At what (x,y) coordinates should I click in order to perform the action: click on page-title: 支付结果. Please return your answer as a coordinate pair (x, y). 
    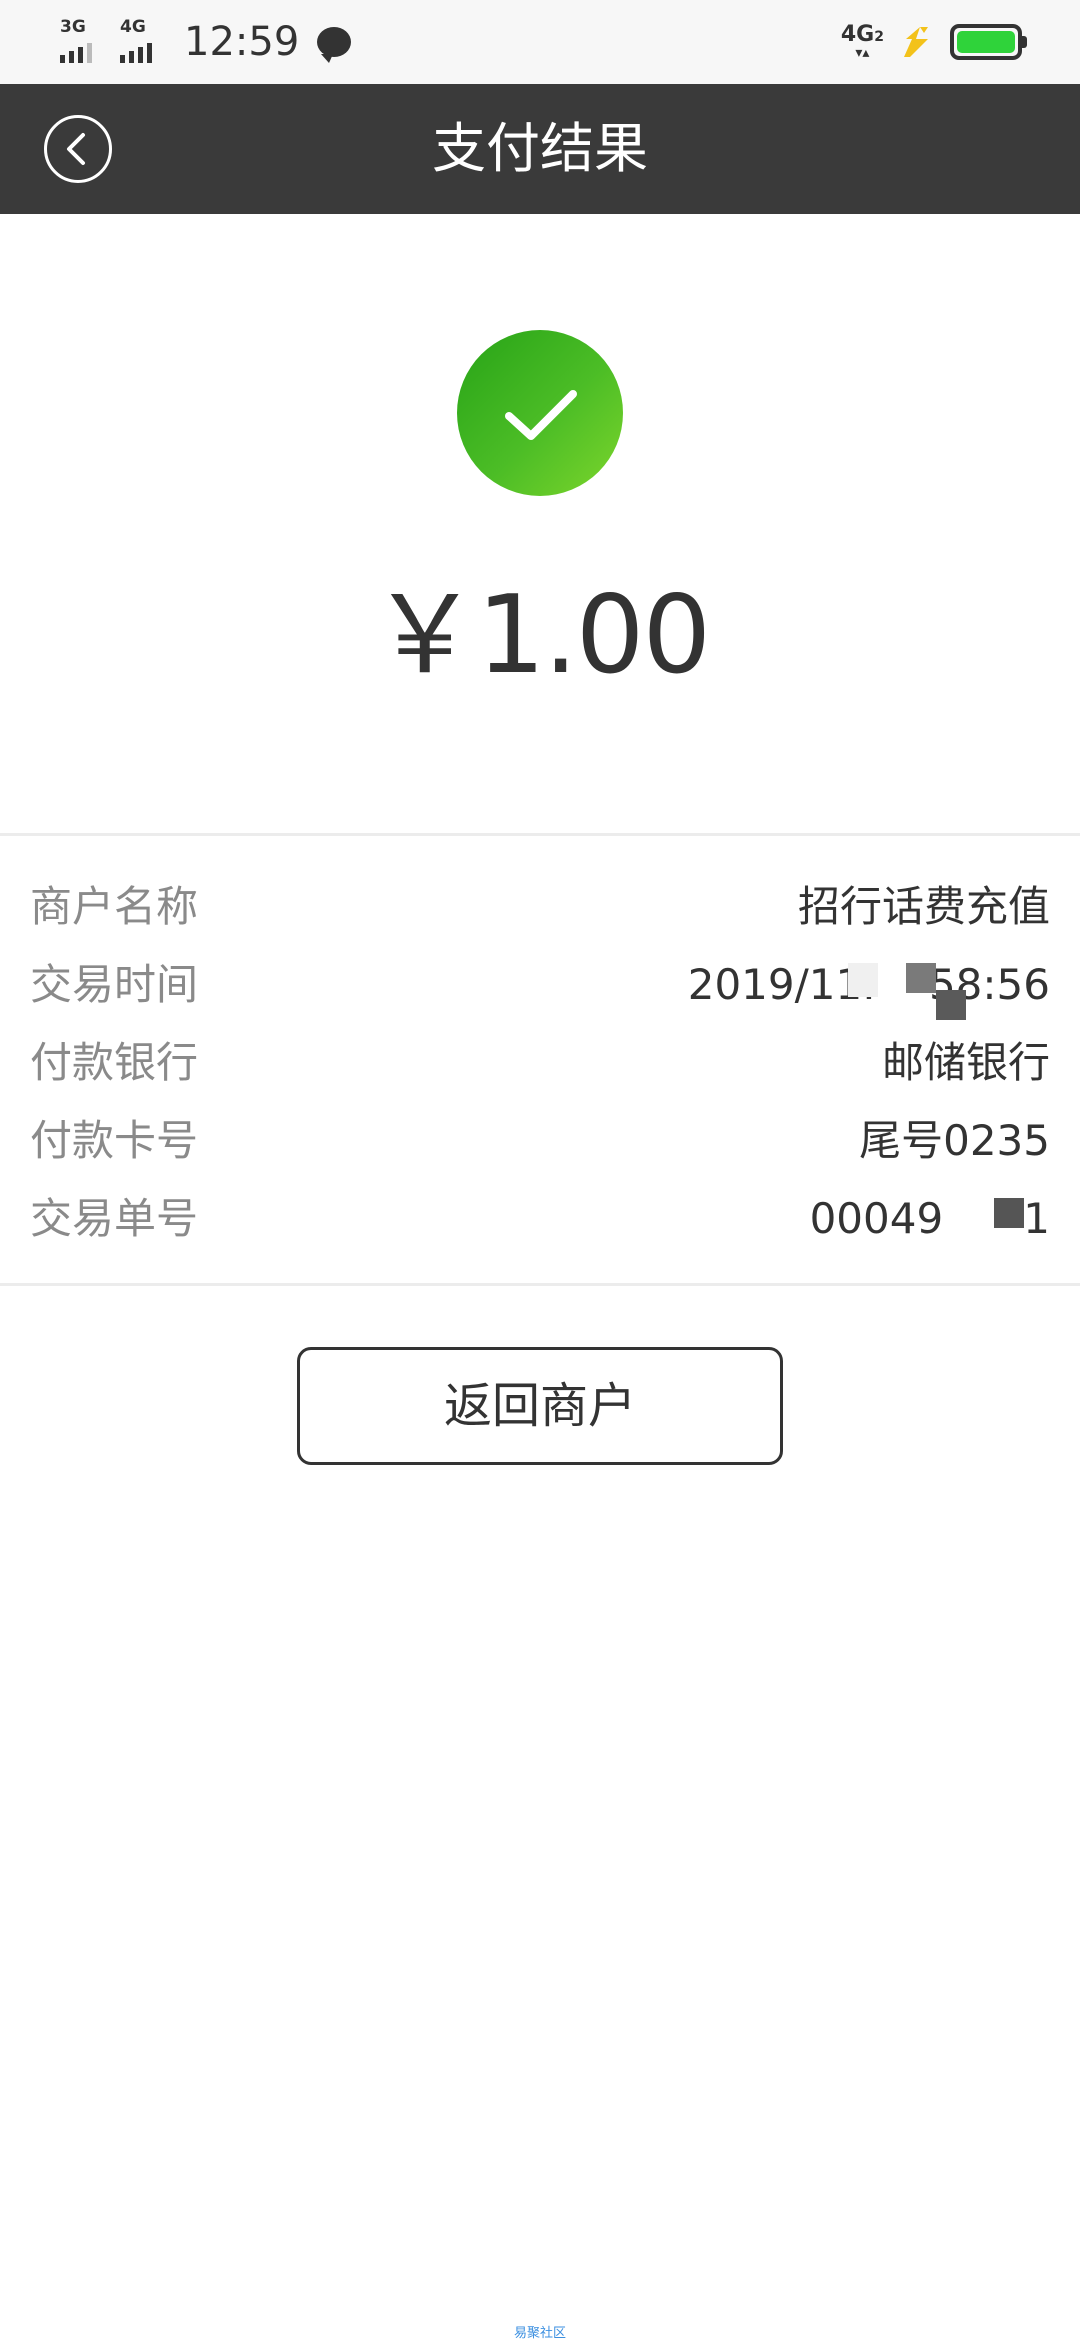
    Looking at the image, I should click on (540, 148).